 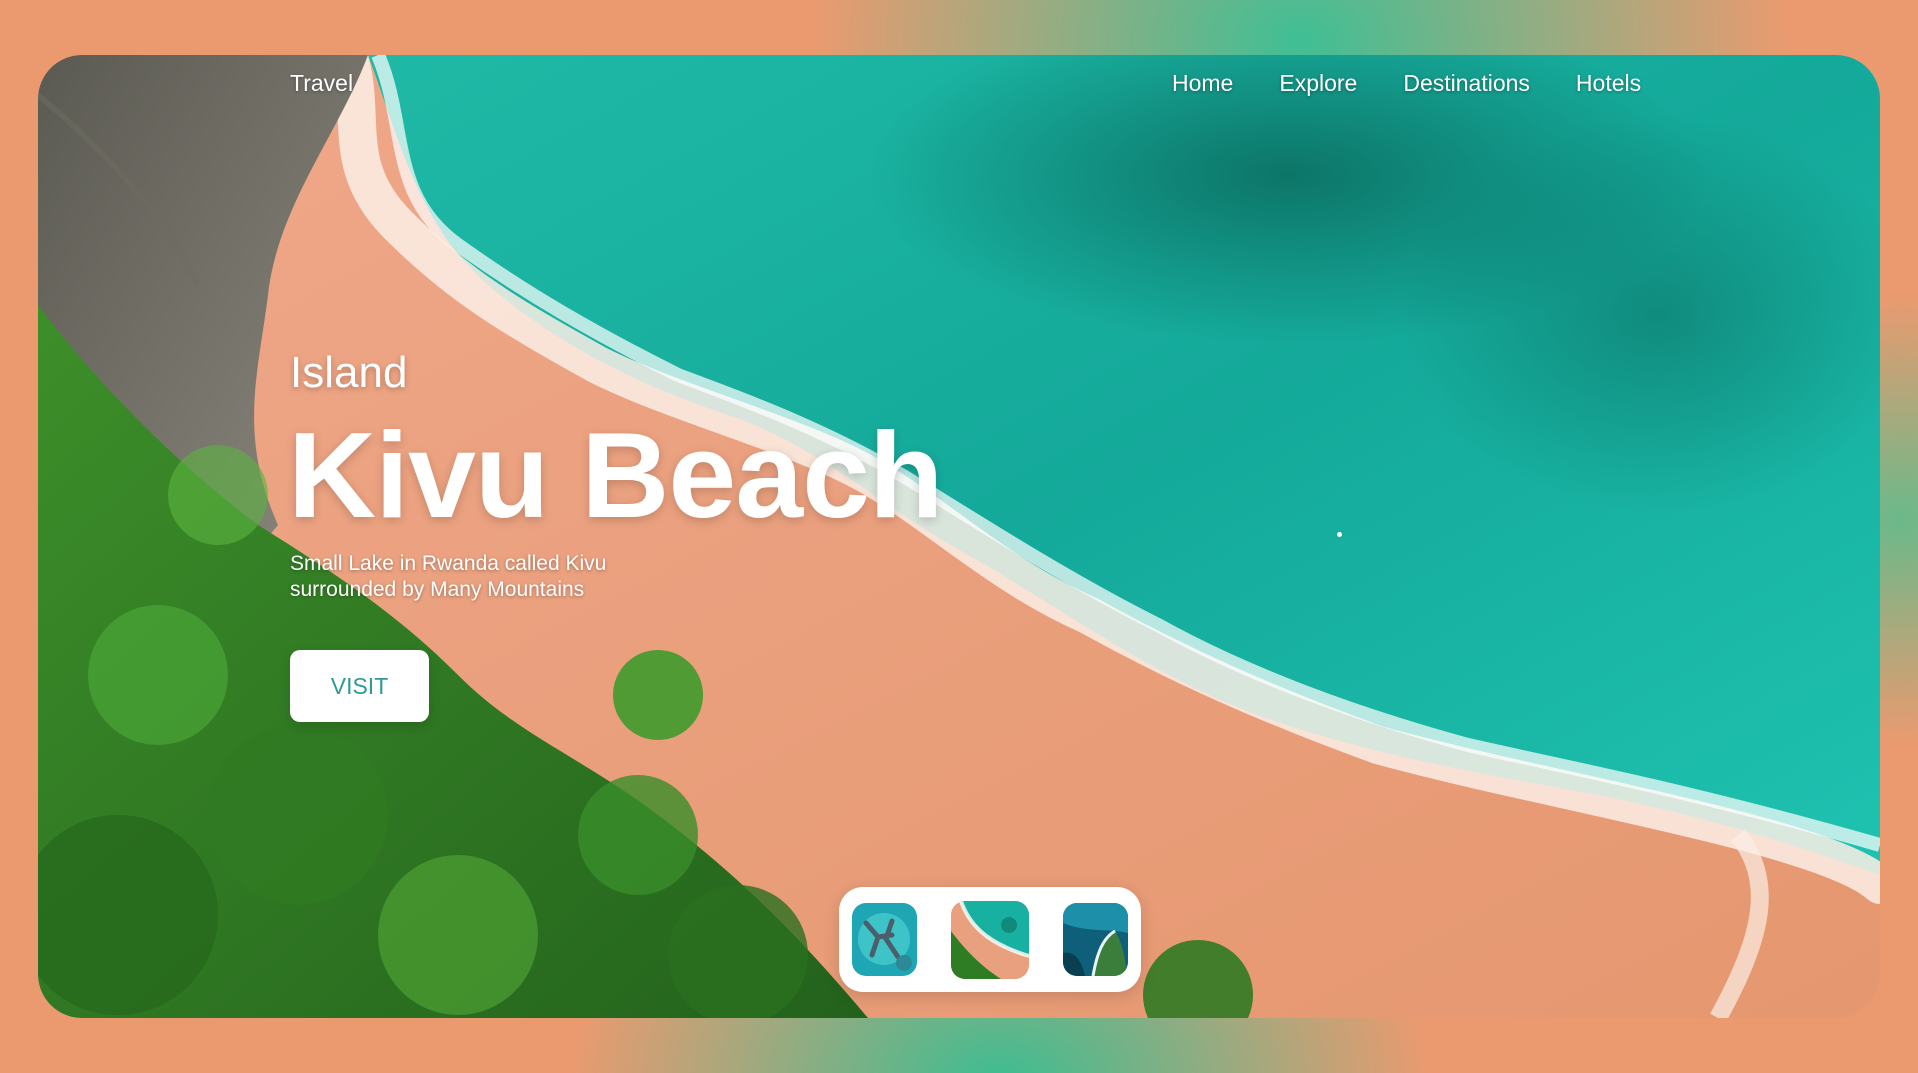 What do you see at coordinates (349, 372) in the screenshot?
I see `hero-kicker: Island` at bounding box center [349, 372].